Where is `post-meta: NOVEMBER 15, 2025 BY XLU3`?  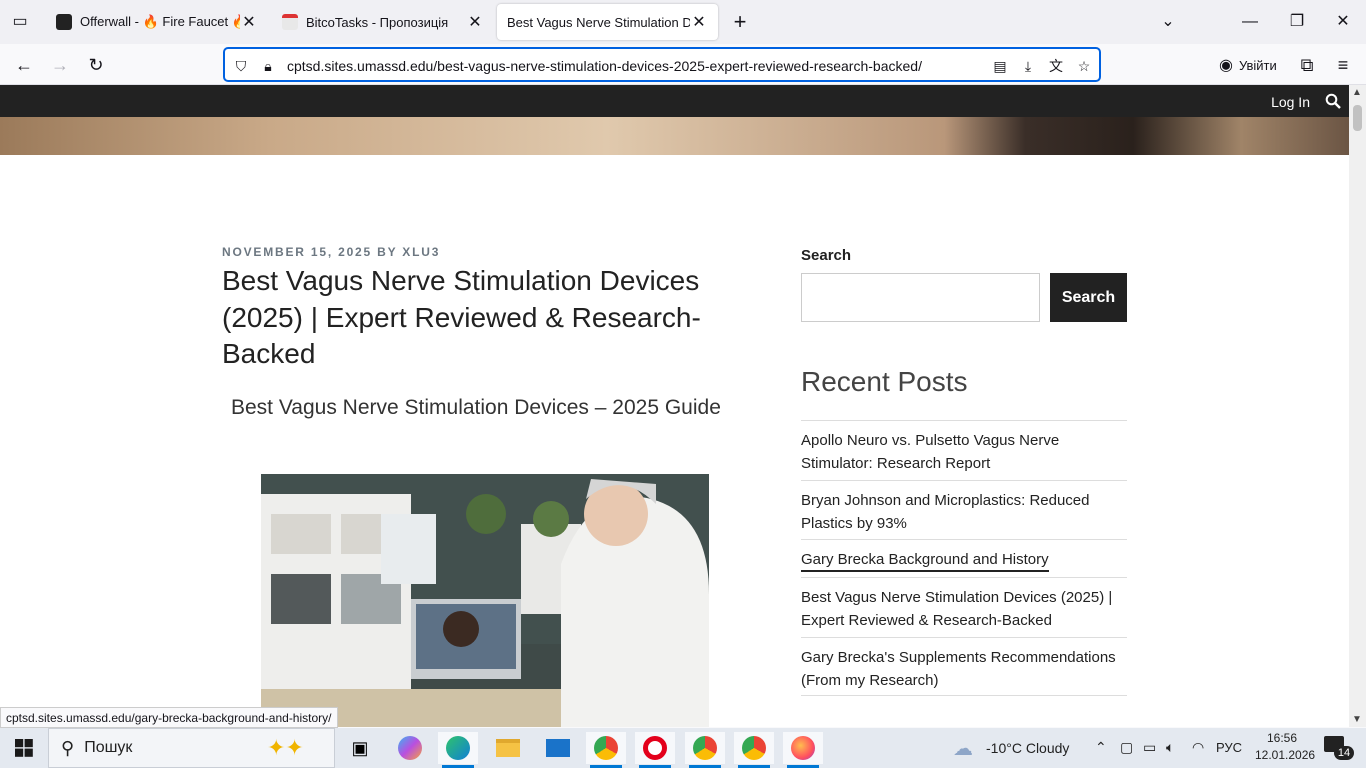
post-meta: NOVEMBER 15, 2025 BY XLU3 is located at coordinates (331, 252).